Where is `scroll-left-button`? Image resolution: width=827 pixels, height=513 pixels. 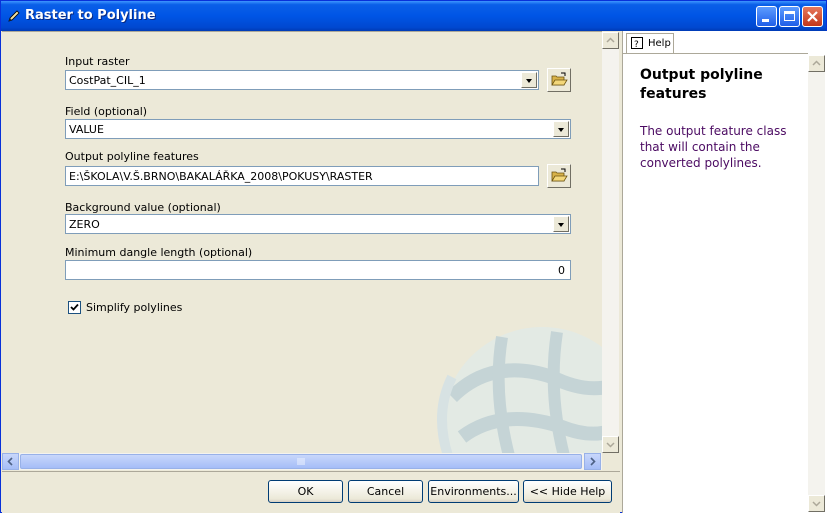 scroll-left-button is located at coordinates (10, 461).